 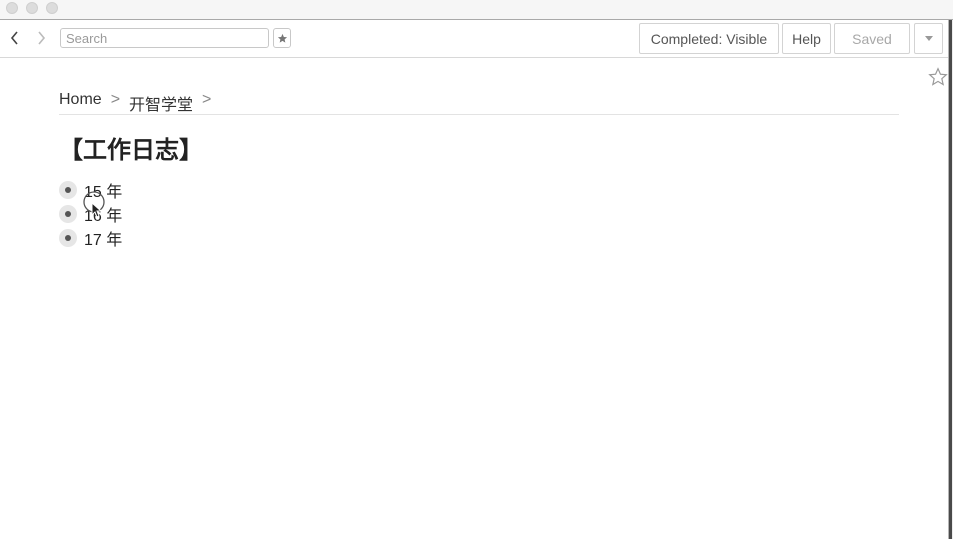 I want to click on back-button, so click(x=15, y=38).